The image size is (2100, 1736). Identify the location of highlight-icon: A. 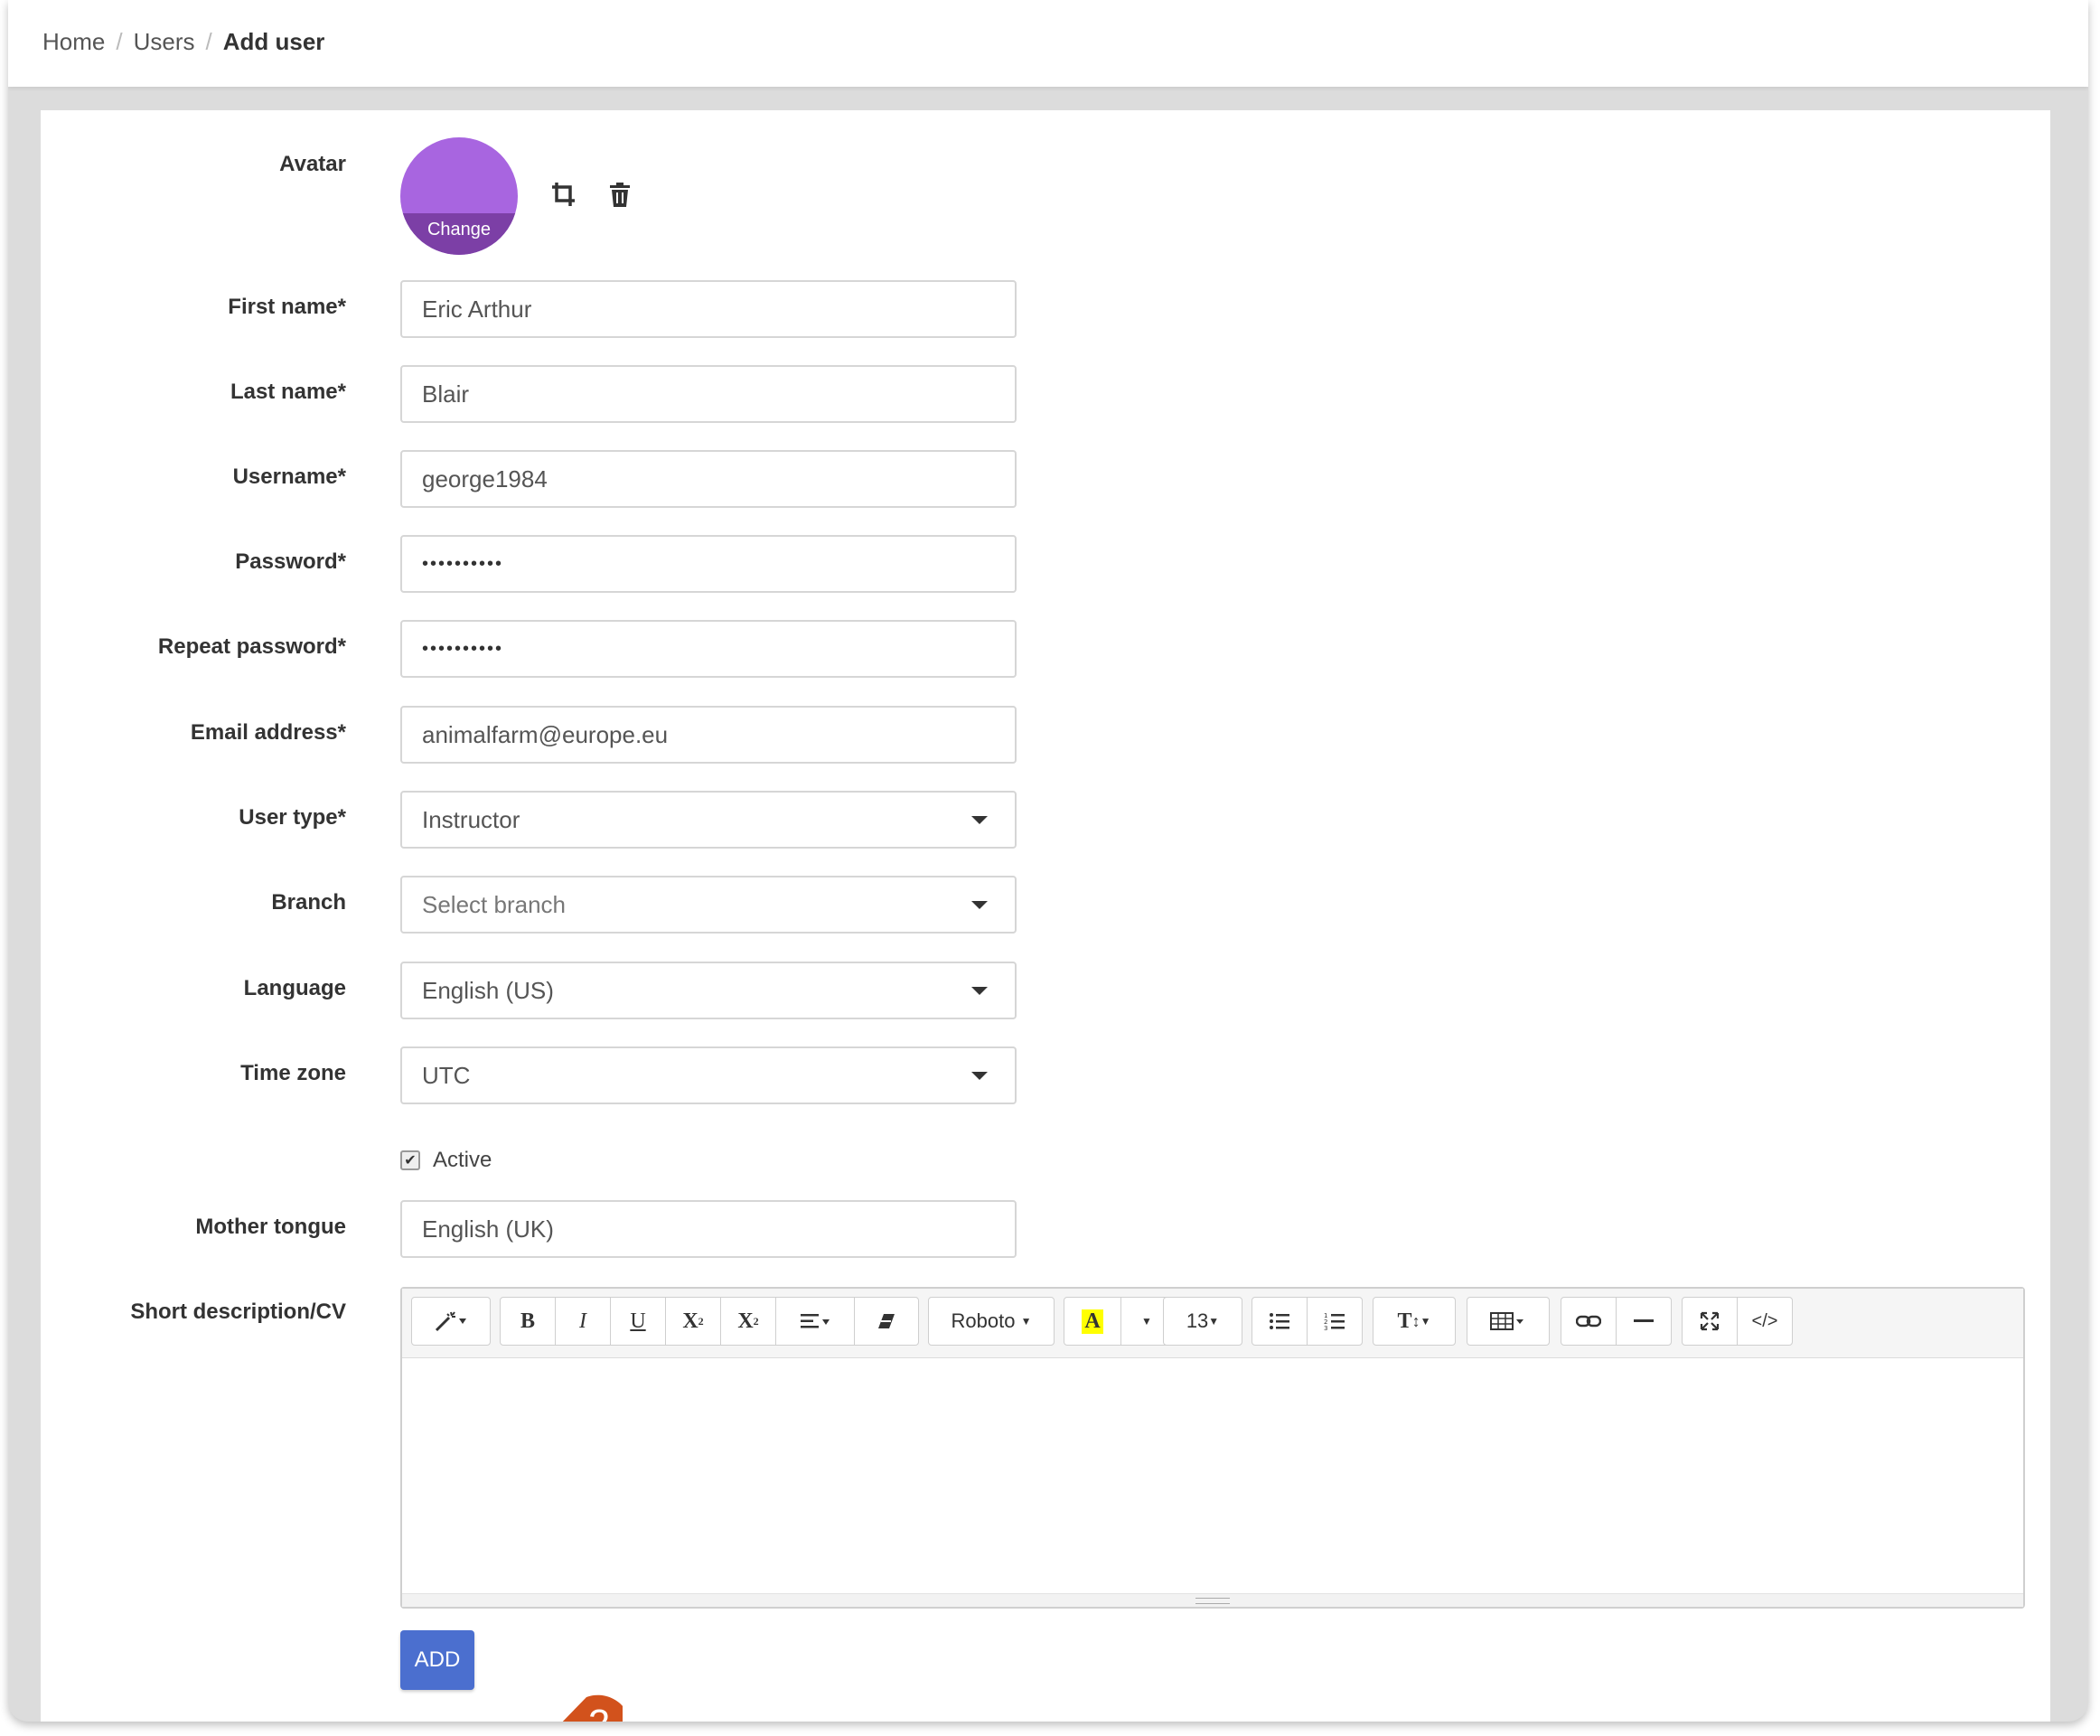
(1092, 1321).